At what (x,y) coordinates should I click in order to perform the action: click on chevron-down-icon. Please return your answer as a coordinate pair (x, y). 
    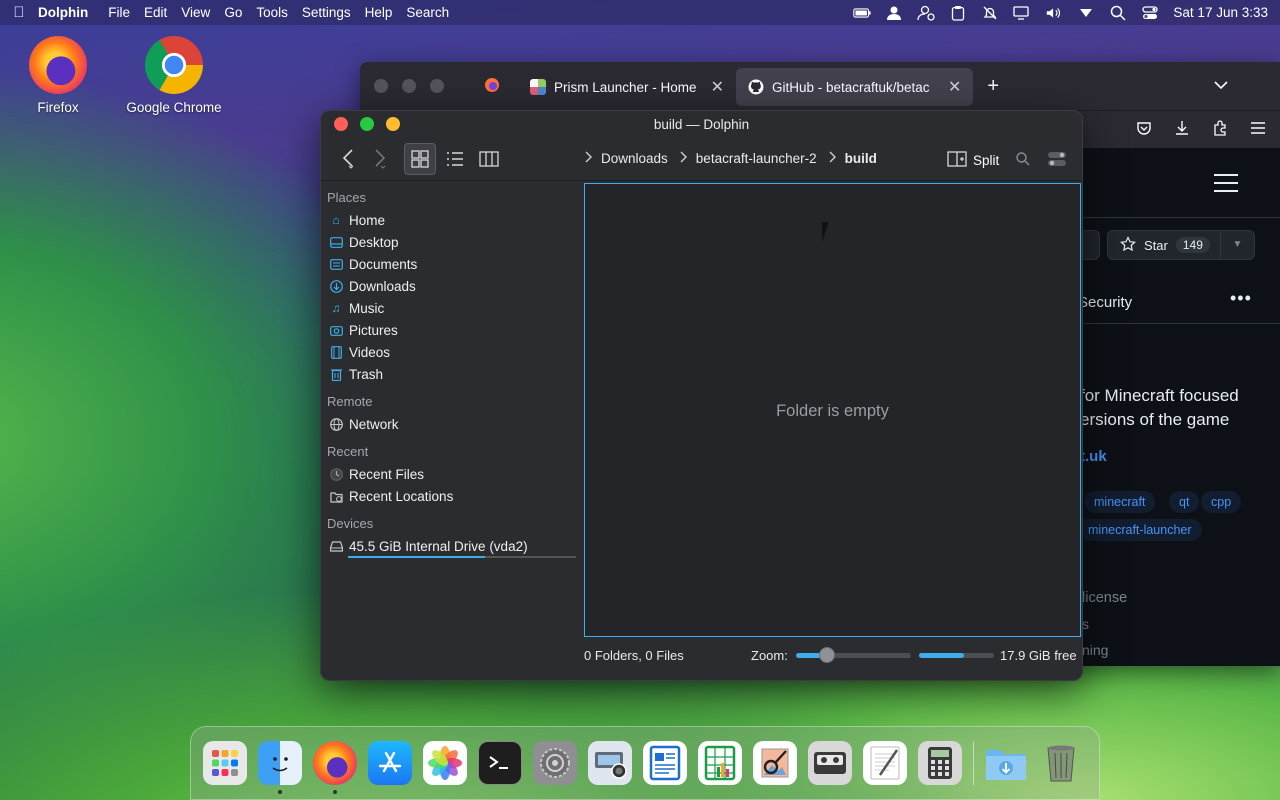
    Looking at the image, I should click on (1086, 13).